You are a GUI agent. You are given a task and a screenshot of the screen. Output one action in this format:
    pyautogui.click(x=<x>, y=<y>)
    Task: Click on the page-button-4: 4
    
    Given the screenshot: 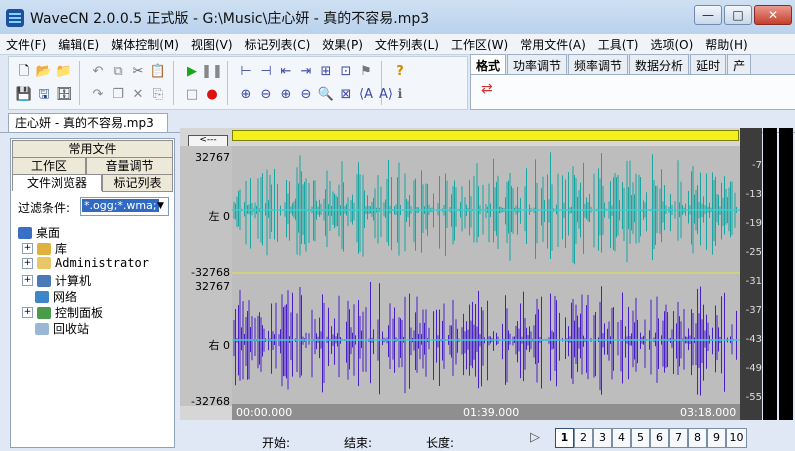 What is the action you would take?
    pyautogui.click(x=621, y=438)
    